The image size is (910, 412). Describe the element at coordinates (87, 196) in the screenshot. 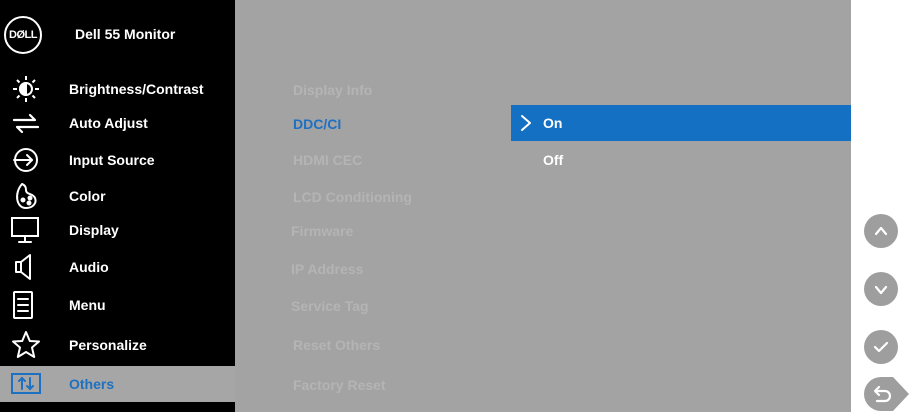

I see `menu-item-label: Color` at that location.